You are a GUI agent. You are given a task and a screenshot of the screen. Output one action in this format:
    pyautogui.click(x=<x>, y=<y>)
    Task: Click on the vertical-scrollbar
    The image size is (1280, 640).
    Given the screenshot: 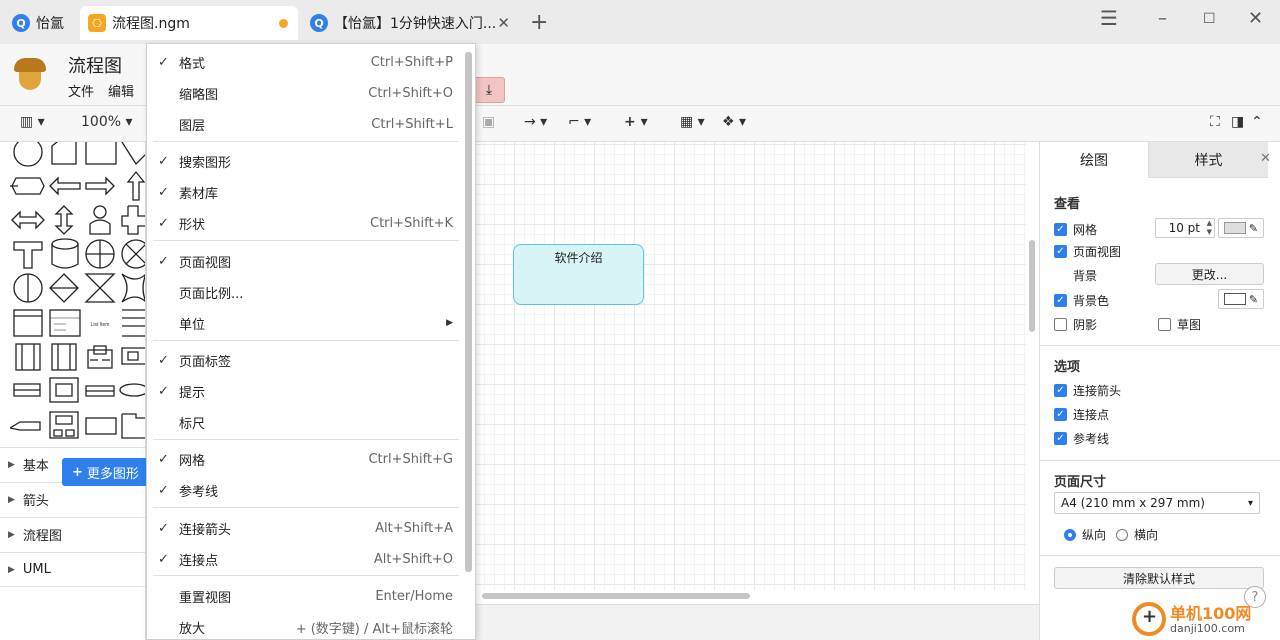 What is the action you would take?
    pyautogui.click(x=1032, y=286)
    